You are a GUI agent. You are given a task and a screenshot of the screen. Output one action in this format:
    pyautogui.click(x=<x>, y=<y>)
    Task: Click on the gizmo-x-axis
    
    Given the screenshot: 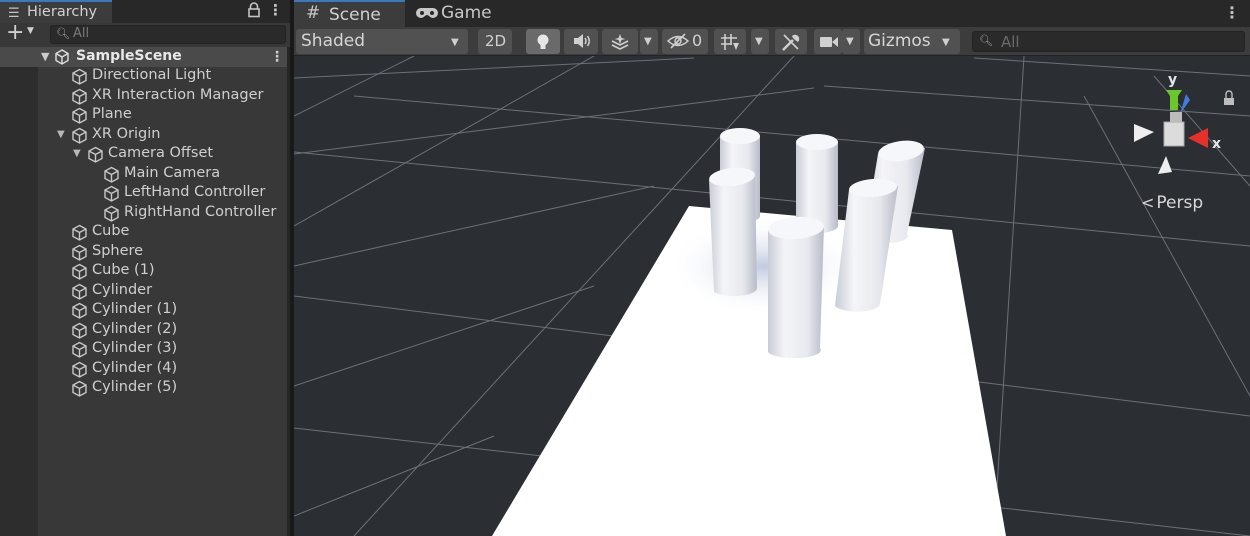 What is the action you would take?
    pyautogui.click(x=1198, y=138)
    